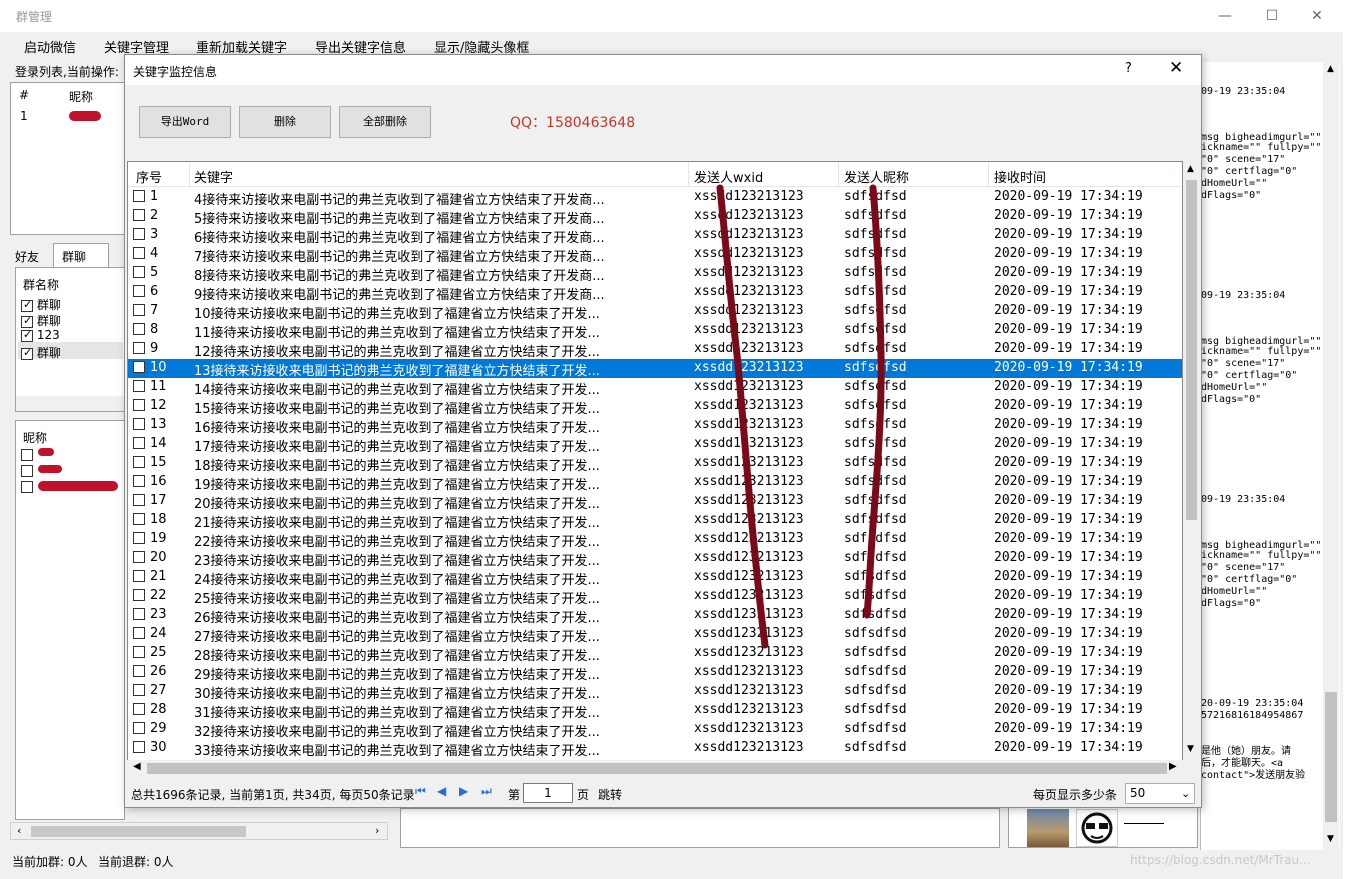  I want to click on avatar-face, so click(1097, 828).